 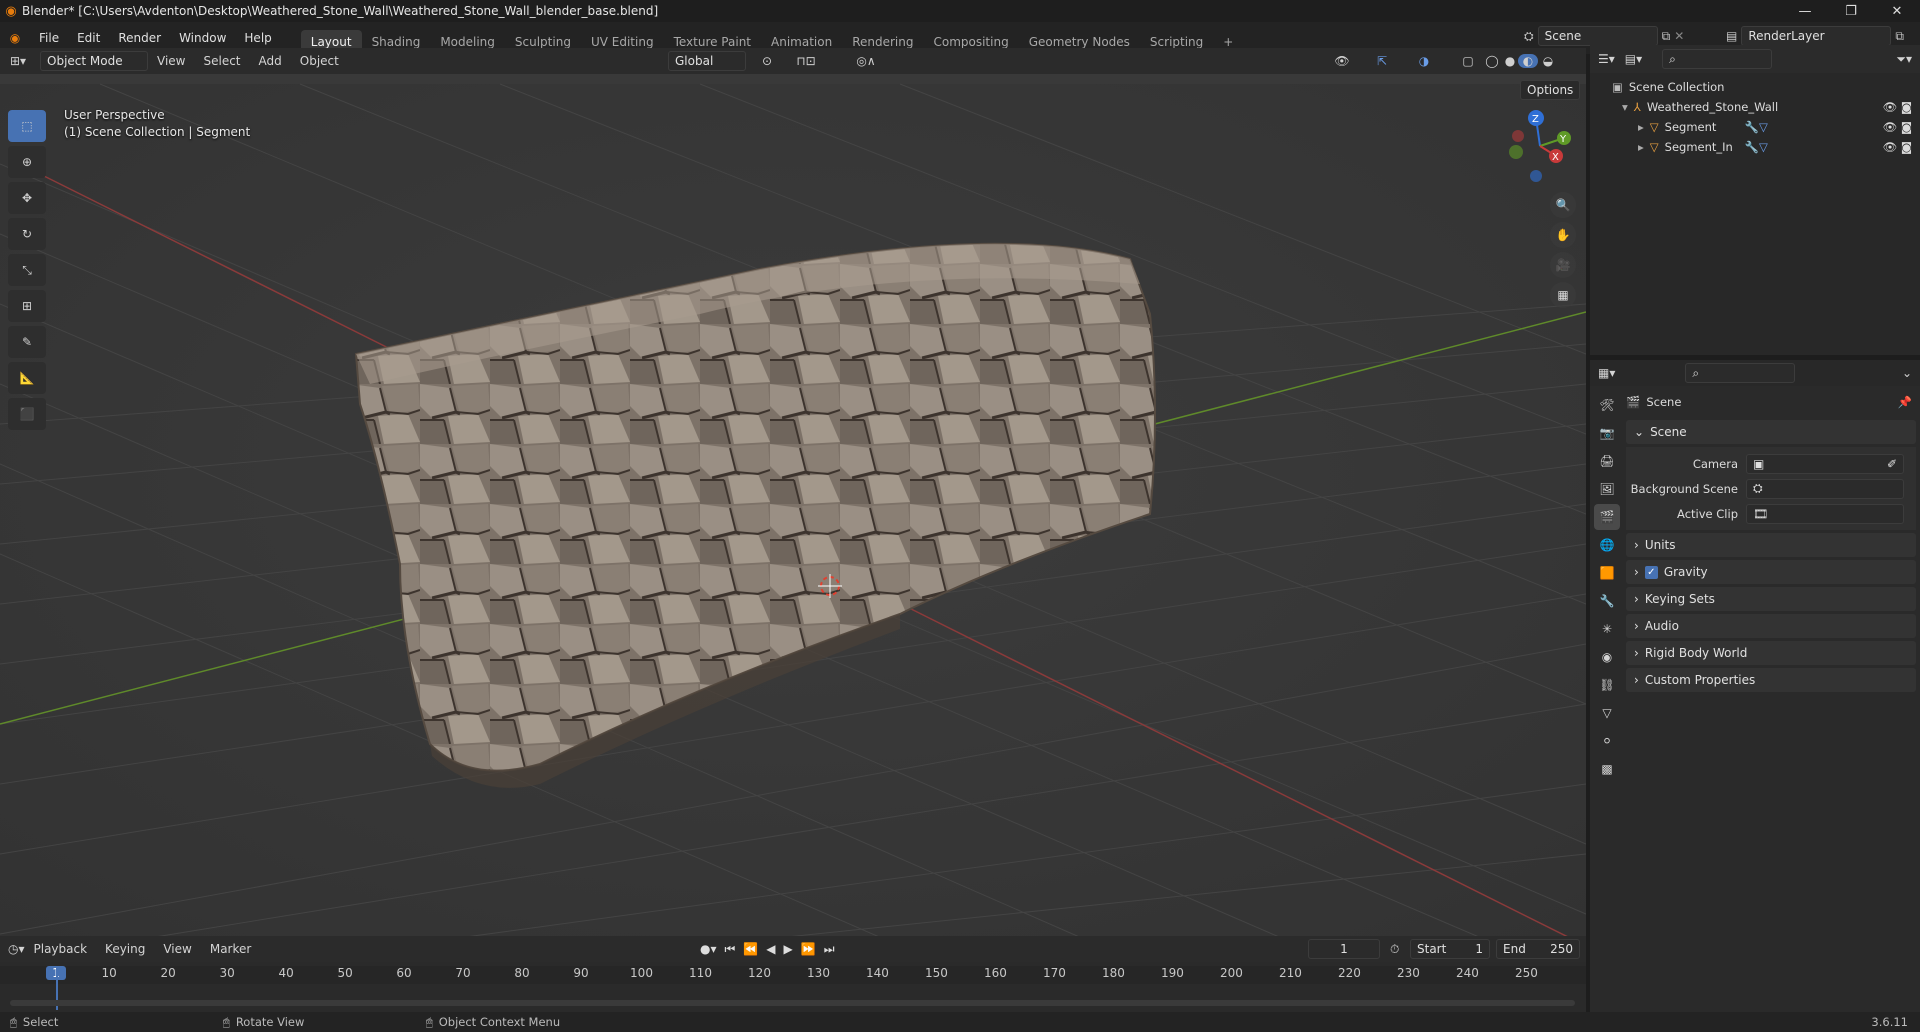 I want to click on material-tab-icon: ⚪, so click(x=1607, y=741).